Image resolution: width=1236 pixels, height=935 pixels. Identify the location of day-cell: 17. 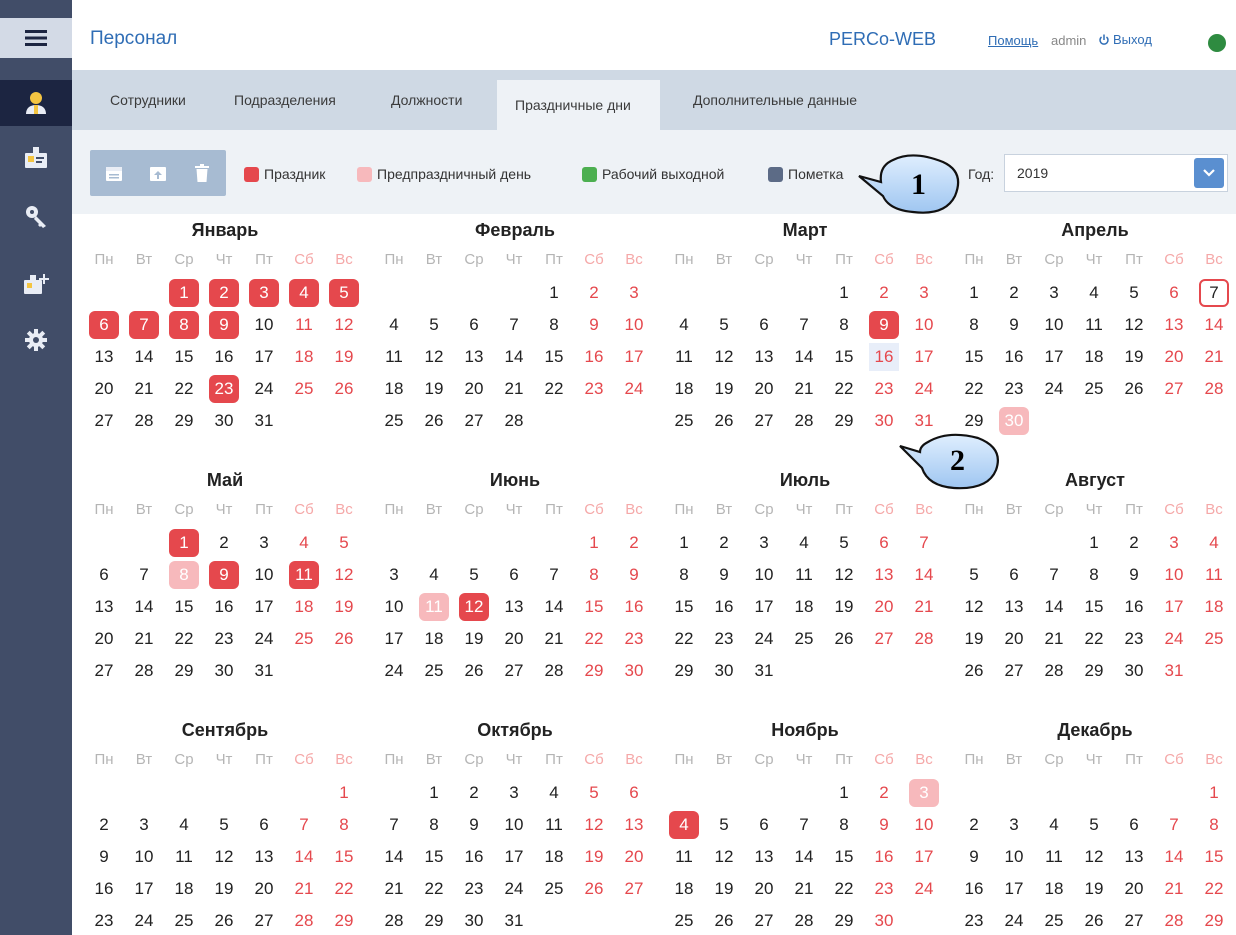
(264, 607).